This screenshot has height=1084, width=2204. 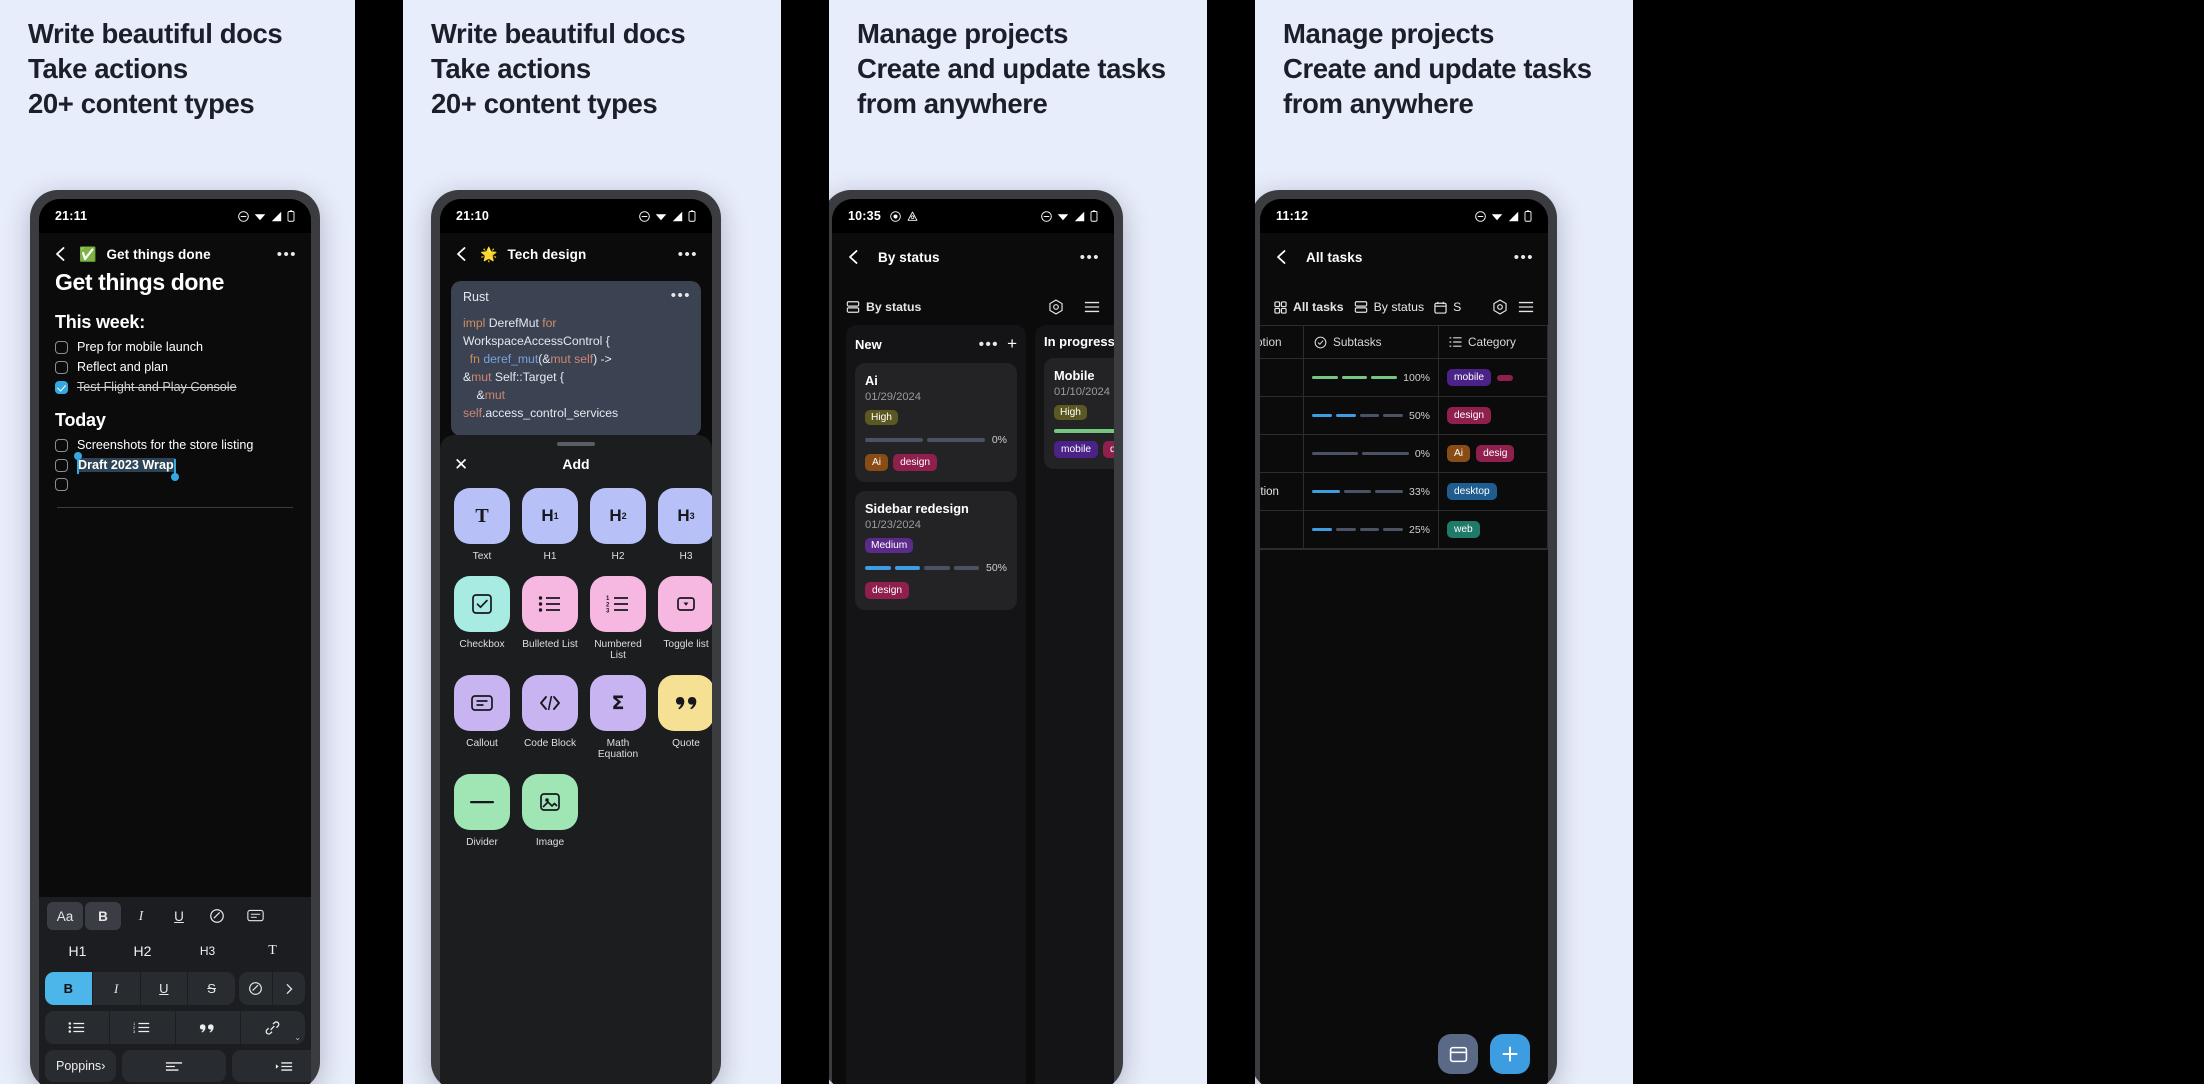 I want to click on table-header-category: Category, so click(x=1493, y=342).